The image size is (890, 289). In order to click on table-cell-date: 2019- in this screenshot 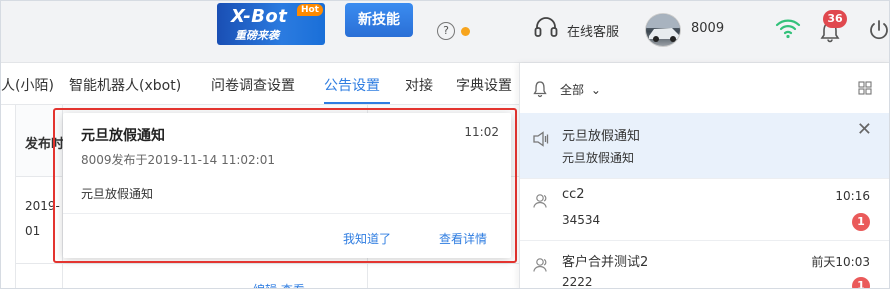, I will do `click(42, 206)`.